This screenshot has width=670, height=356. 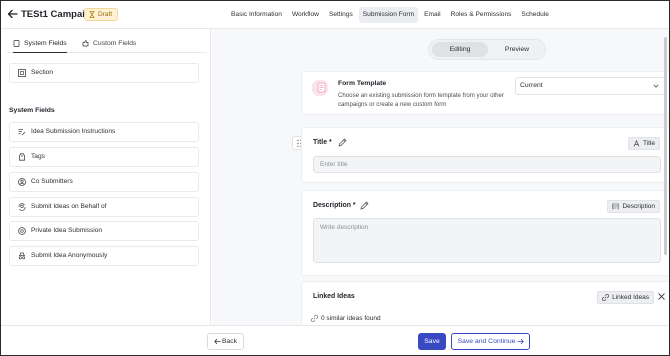 What do you see at coordinates (104, 182) in the screenshot?
I see `field-item-co-submitters: Co Submitters` at bounding box center [104, 182].